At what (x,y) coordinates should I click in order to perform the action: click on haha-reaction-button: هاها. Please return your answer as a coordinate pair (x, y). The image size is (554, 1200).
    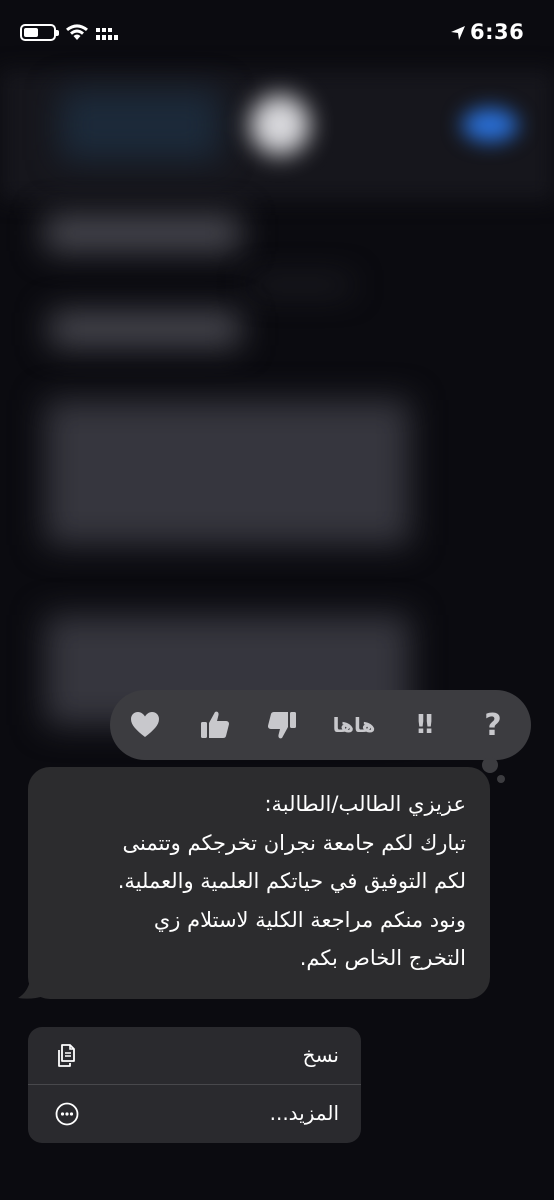
    Looking at the image, I should click on (354, 725).